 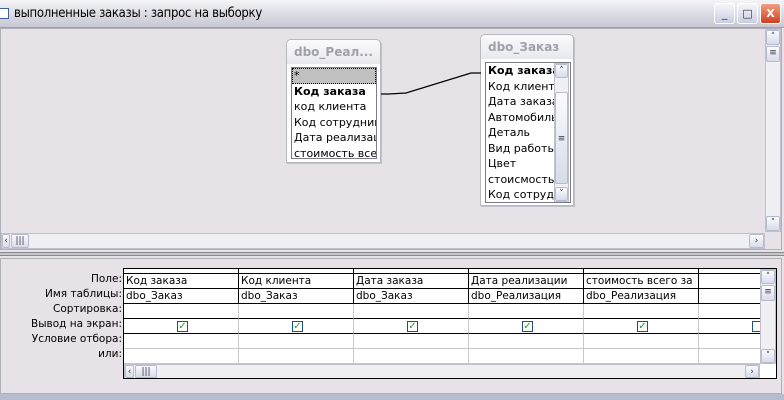 What do you see at coordinates (773, 130) in the screenshot?
I see `vertical-scrollbar: ˄ ≡ ˅` at bounding box center [773, 130].